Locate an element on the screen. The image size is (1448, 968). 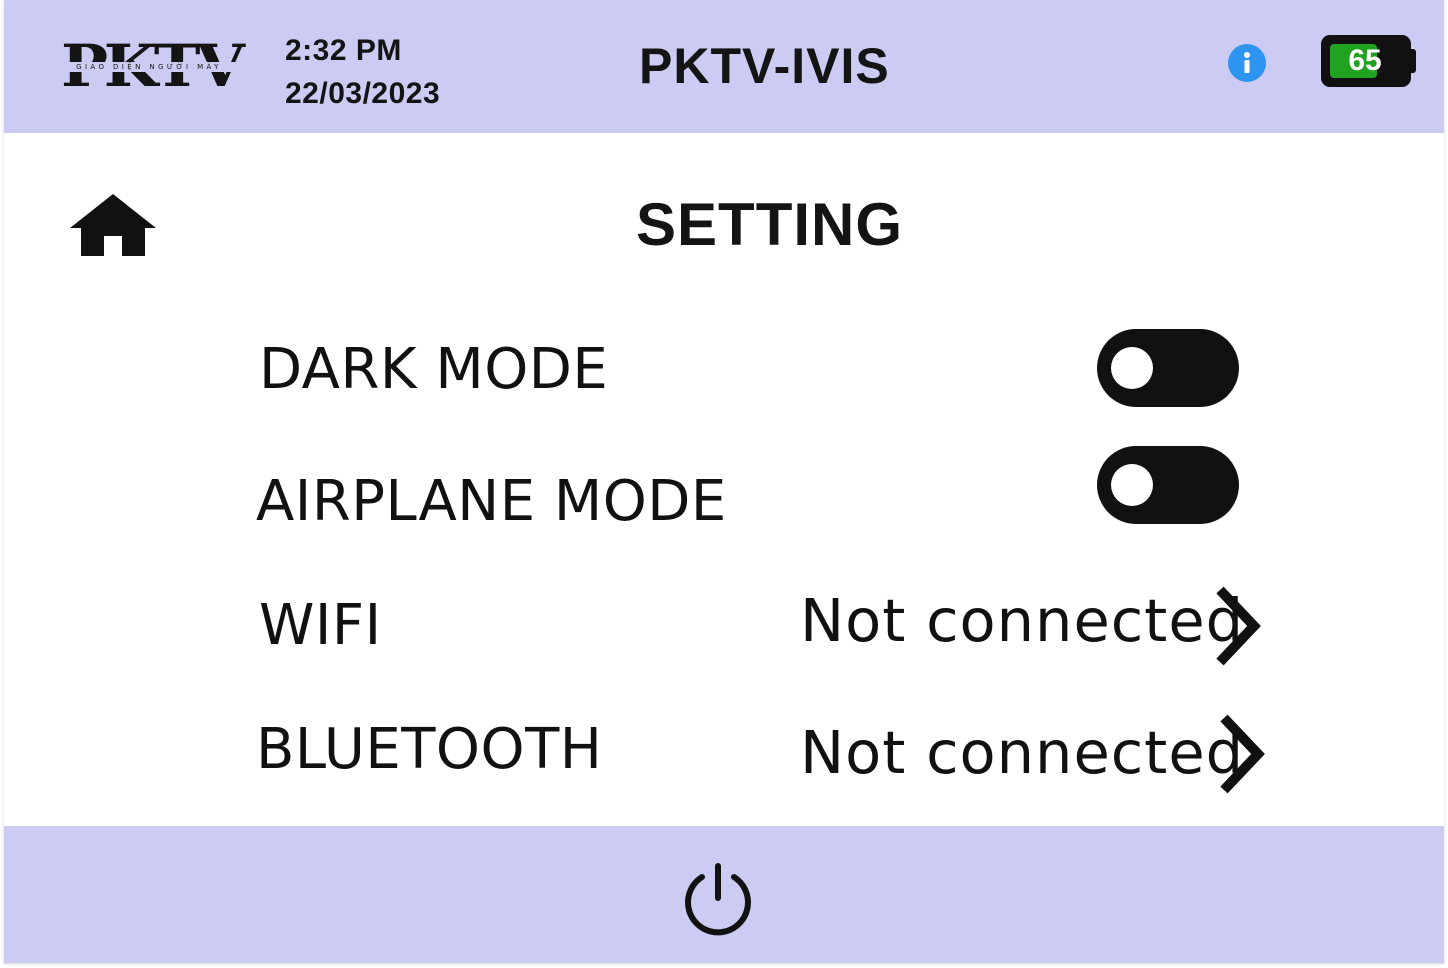
info-icon is located at coordinates (1247, 63).